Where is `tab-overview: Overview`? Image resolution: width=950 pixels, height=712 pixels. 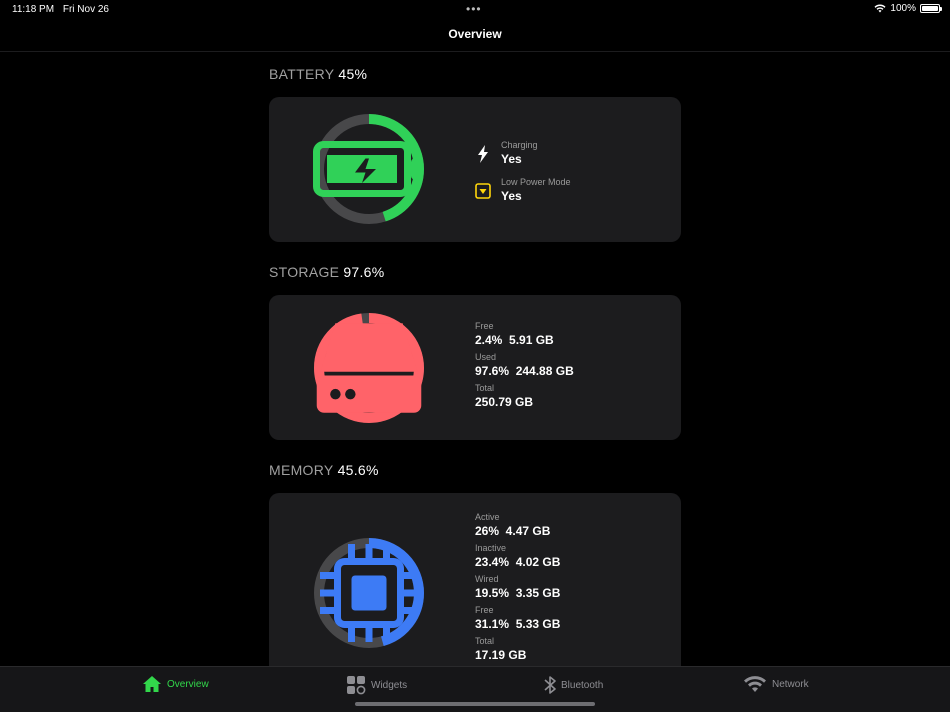
tab-overview: Overview is located at coordinates (175, 684).